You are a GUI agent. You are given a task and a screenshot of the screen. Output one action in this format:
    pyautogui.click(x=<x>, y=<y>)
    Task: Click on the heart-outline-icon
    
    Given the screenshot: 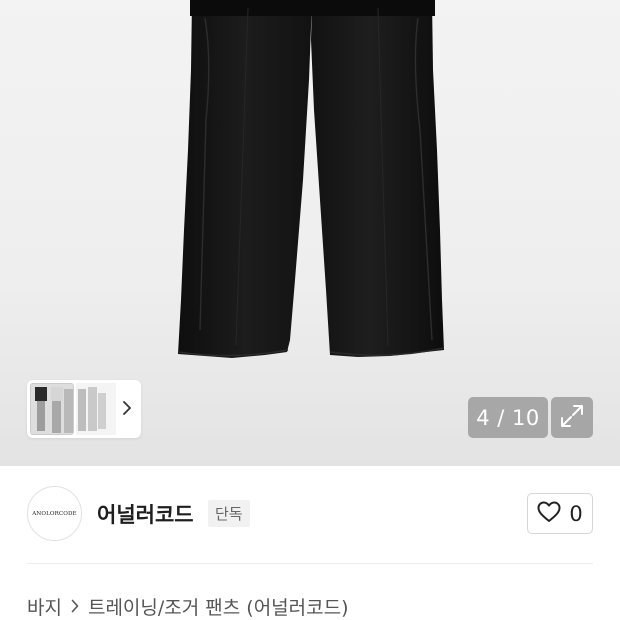 What is the action you would take?
    pyautogui.click(x=549, y=514)
    